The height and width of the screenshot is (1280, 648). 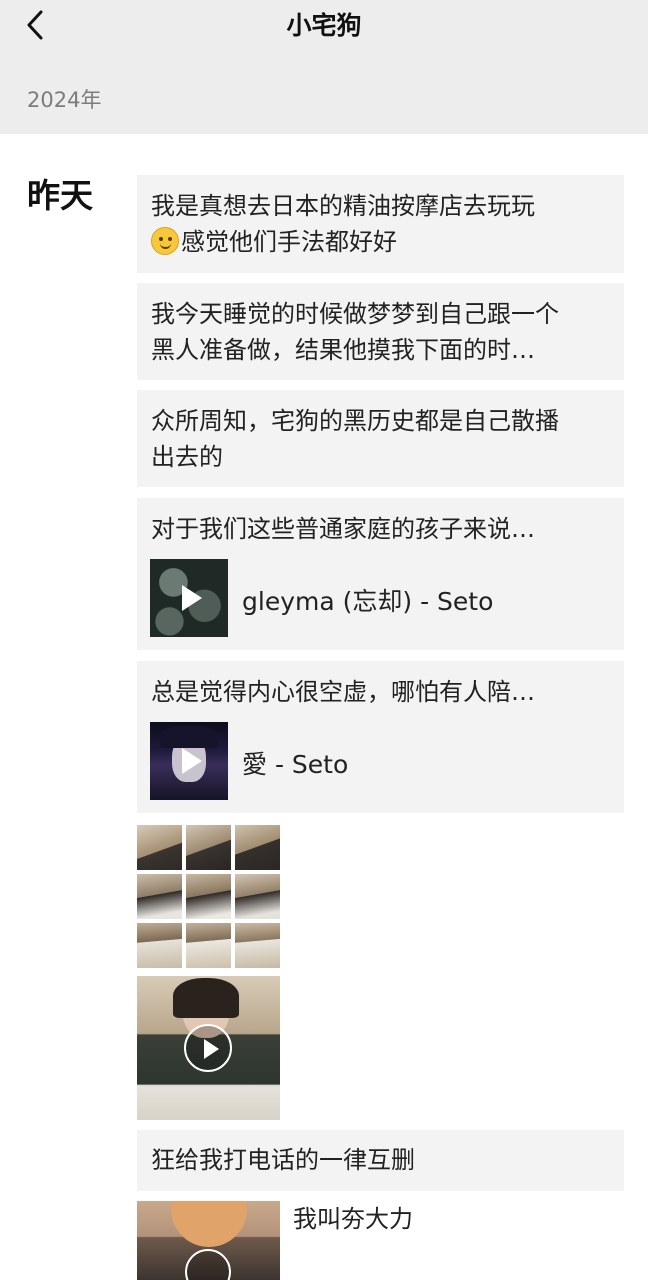 I want to click on cartoon-face-shape, so click(x=209, y=1224).